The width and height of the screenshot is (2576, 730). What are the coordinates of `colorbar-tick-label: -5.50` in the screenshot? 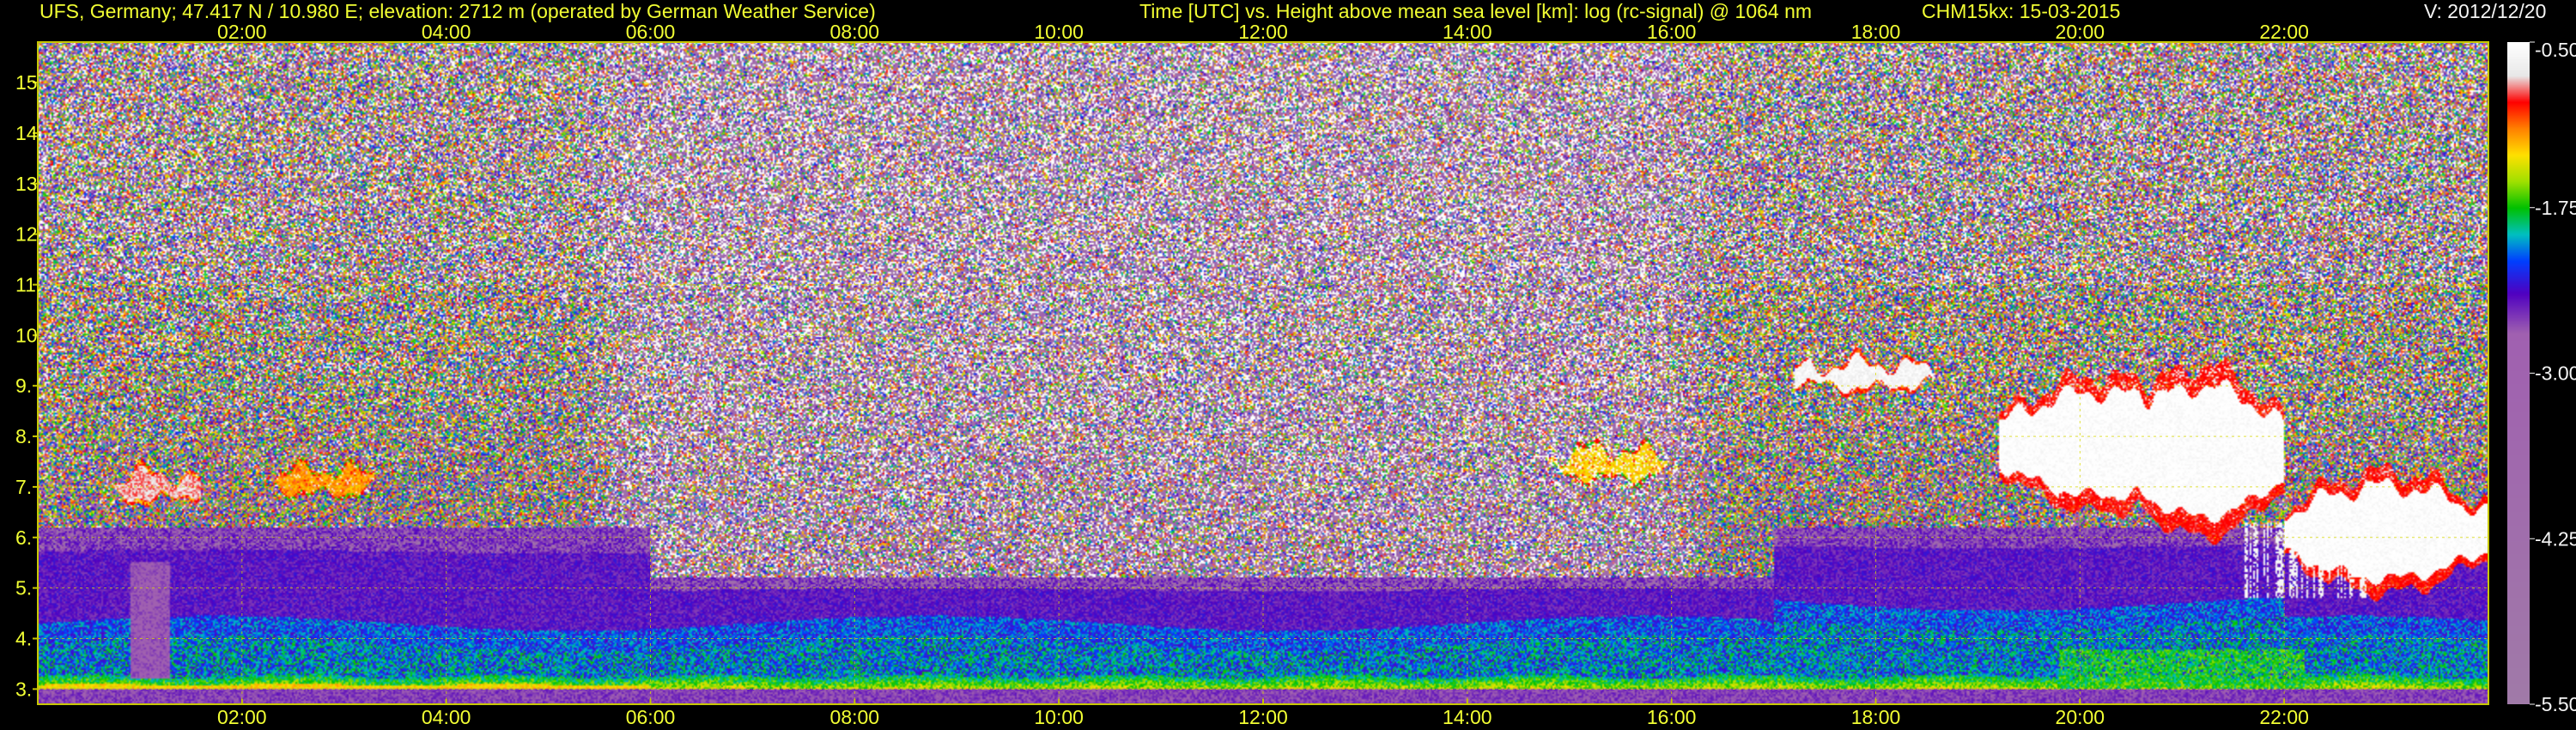 It's located at (2555, 704).